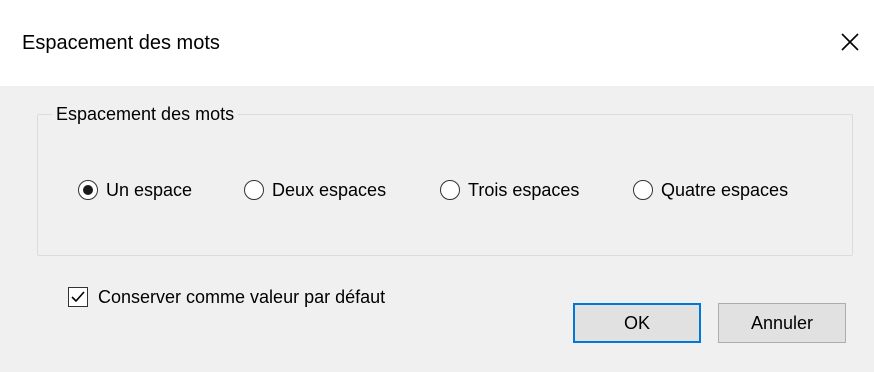 This screenshot has height=372, width=874. Describe the element at coordinates (121, 43) in the screenshot. I see `dialog-title: Espacement des mots` at that location.